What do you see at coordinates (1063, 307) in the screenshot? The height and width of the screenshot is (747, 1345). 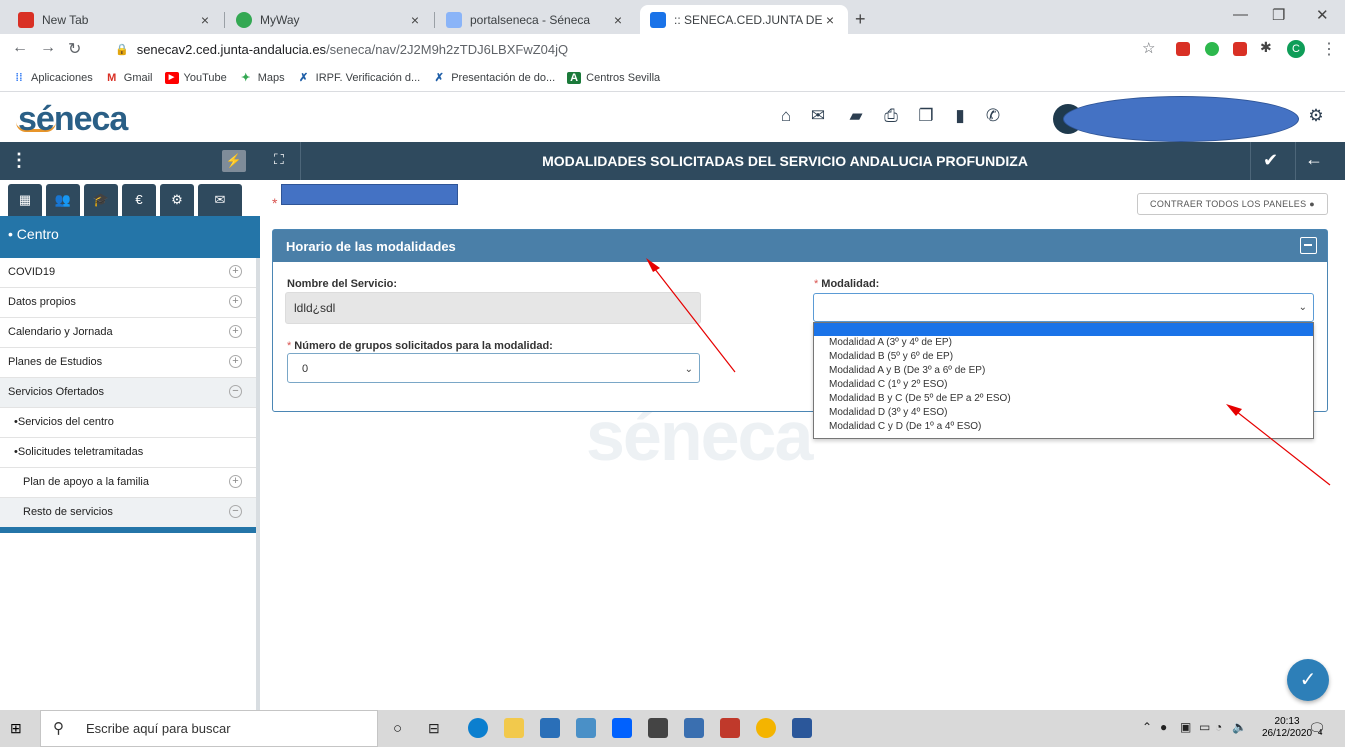 I see `modality-select: ⌄` at bounding box center [1063, 307].